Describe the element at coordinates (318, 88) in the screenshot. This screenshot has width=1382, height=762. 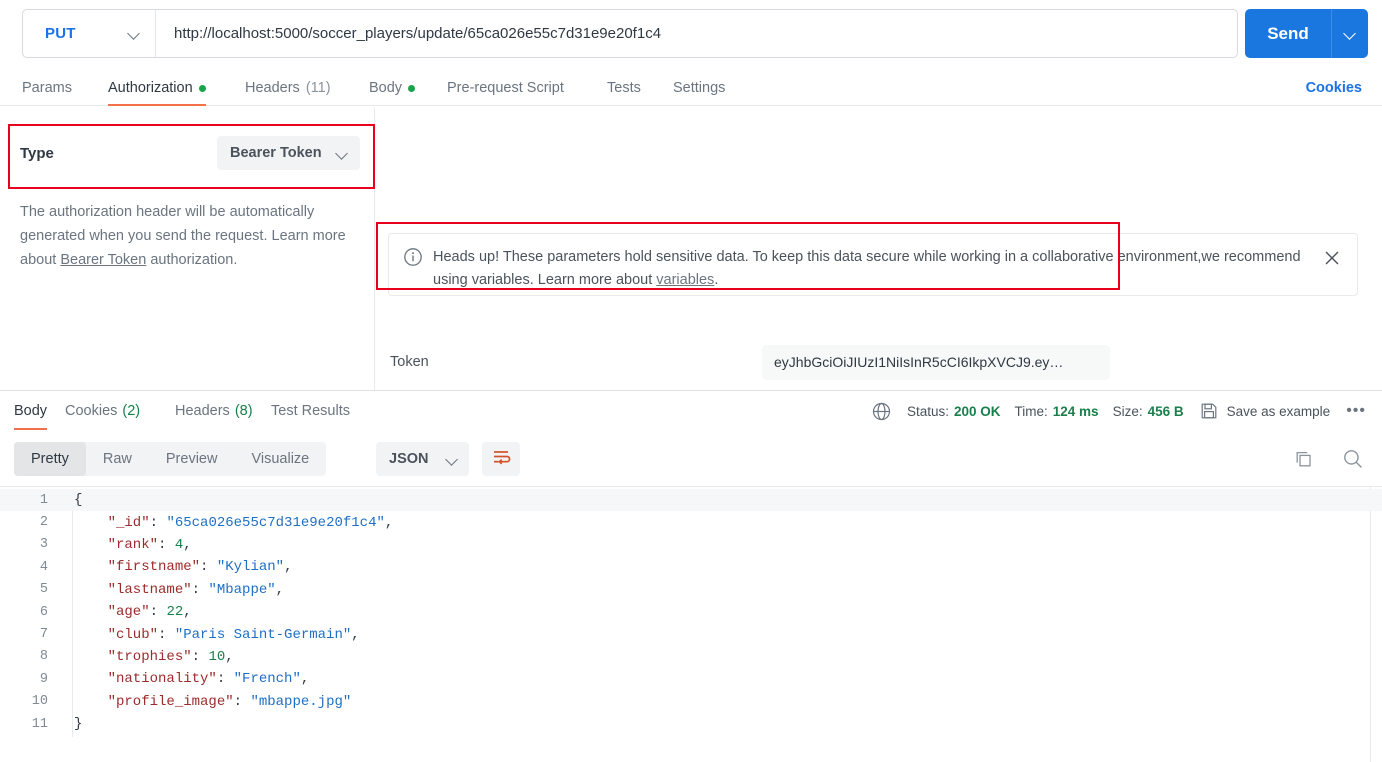
I see `tab-count: (11)` at that location.